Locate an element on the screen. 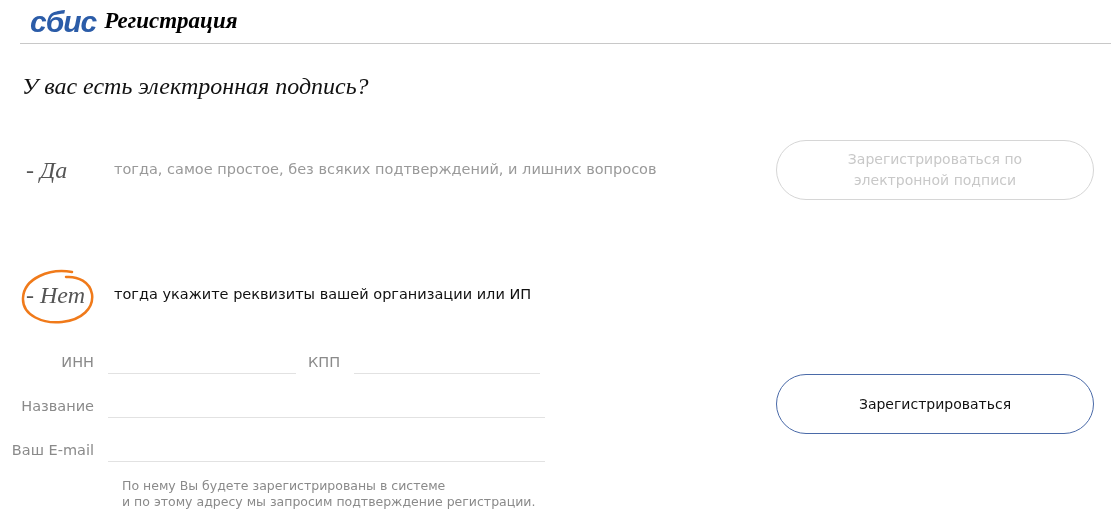 The image size is (1111, 531). logo: сбис is located at coordinates (63, 21).